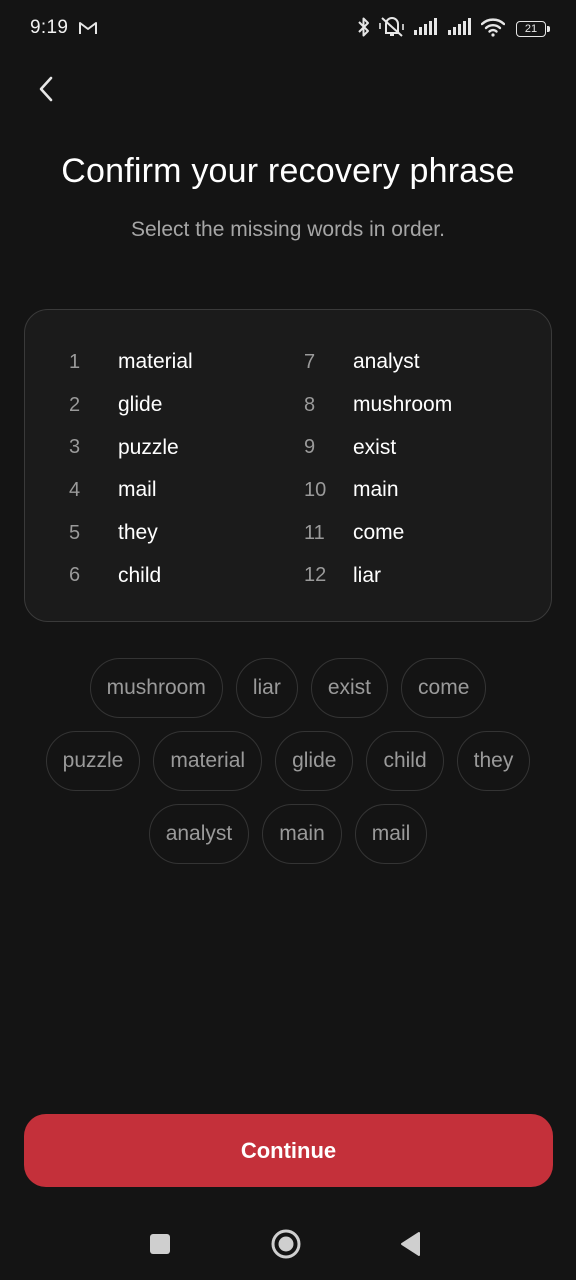 The image size is (576, 1280). What do you see at coordinates (140, 405) in the screenshot?
I see `phrase-word: glide` at bounding box center [140, 405].